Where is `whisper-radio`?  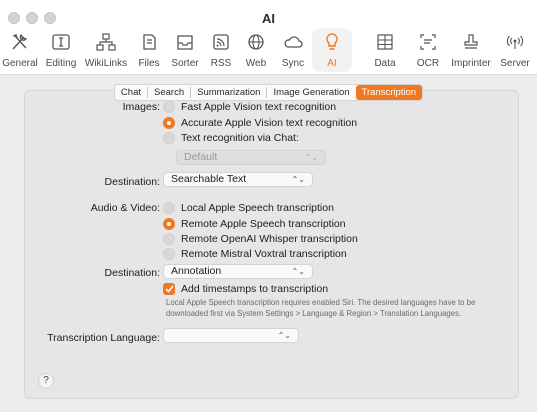
whisper-radio is located at coordinates (169, 239).